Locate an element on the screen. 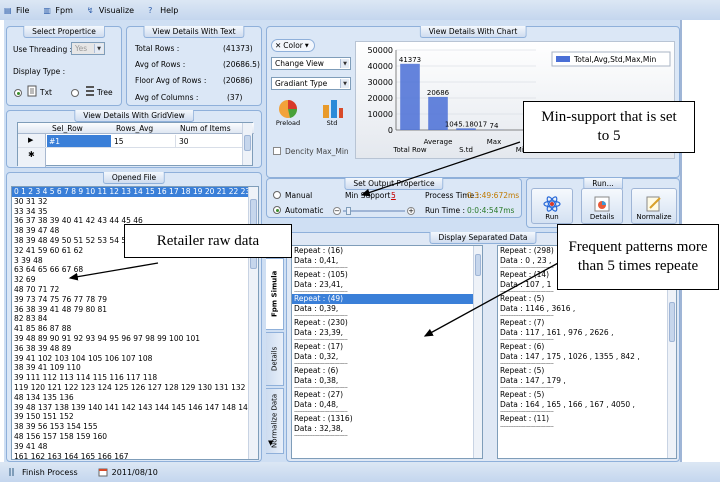  min-support-callout: Min-support that is set to 5 is located at coordinates (609, 127).